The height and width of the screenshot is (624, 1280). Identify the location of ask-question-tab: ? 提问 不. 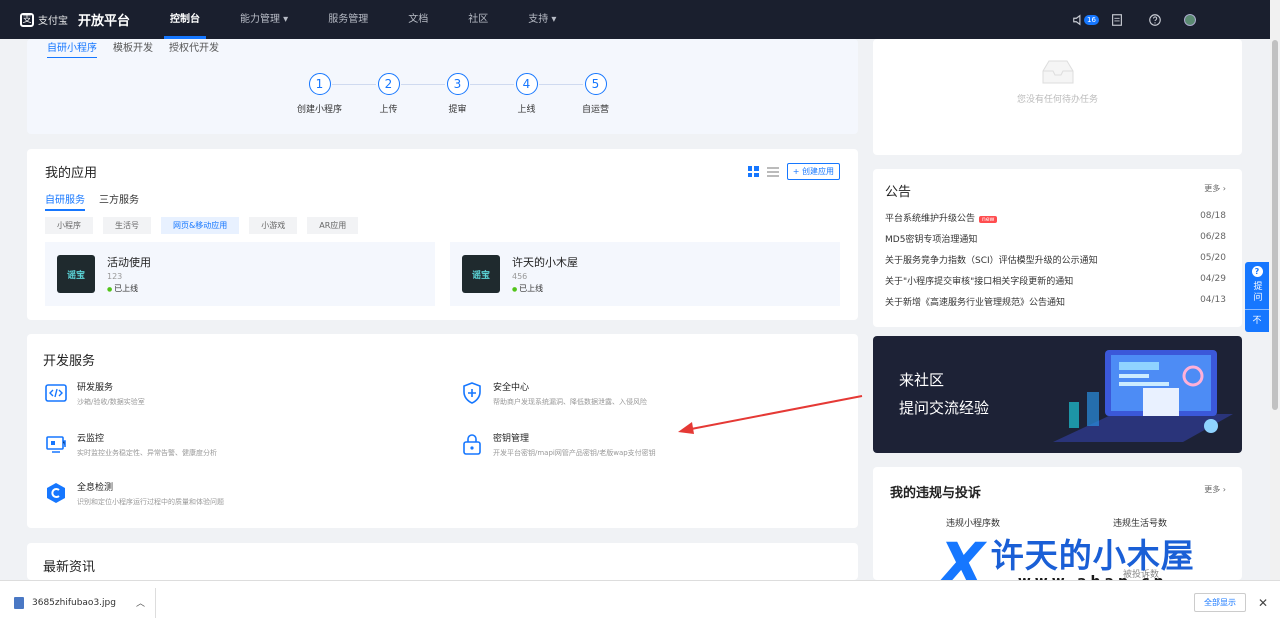
(1257, 297).